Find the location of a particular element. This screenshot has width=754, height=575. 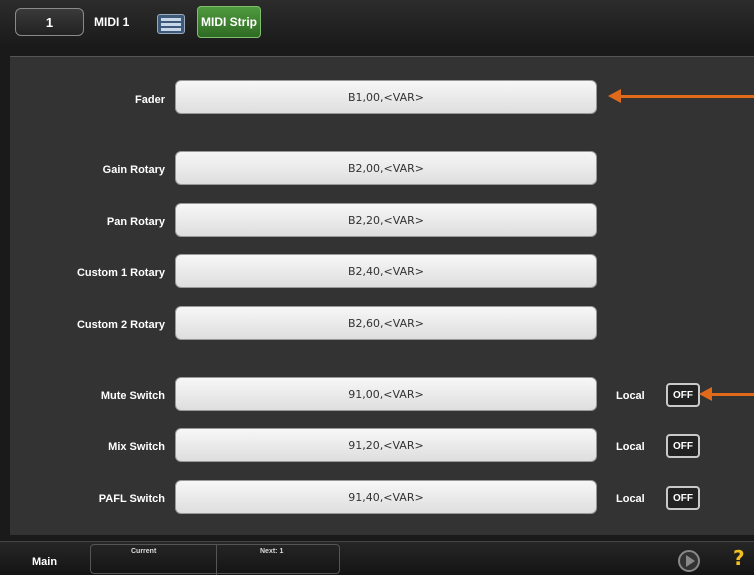

row-label-mix-switch: Mix Switch is located at coordinates (136, 447).